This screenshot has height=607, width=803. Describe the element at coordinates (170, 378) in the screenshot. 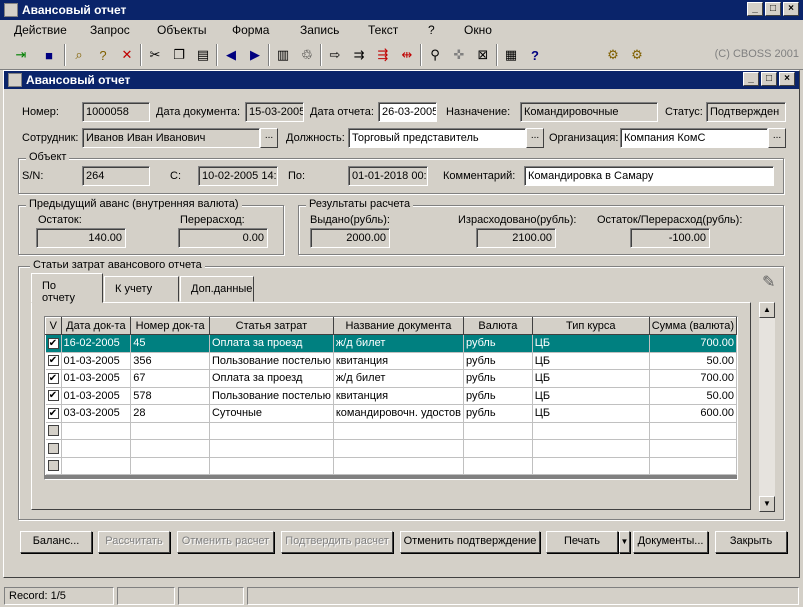

I see `cell-num: 67` at that location.